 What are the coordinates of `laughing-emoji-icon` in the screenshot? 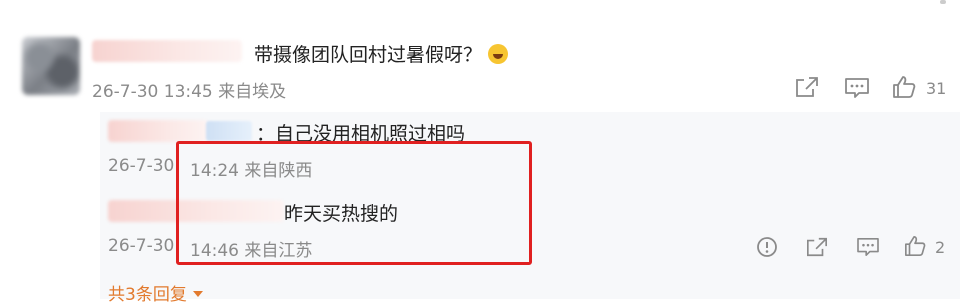 It's located at (498, 54).